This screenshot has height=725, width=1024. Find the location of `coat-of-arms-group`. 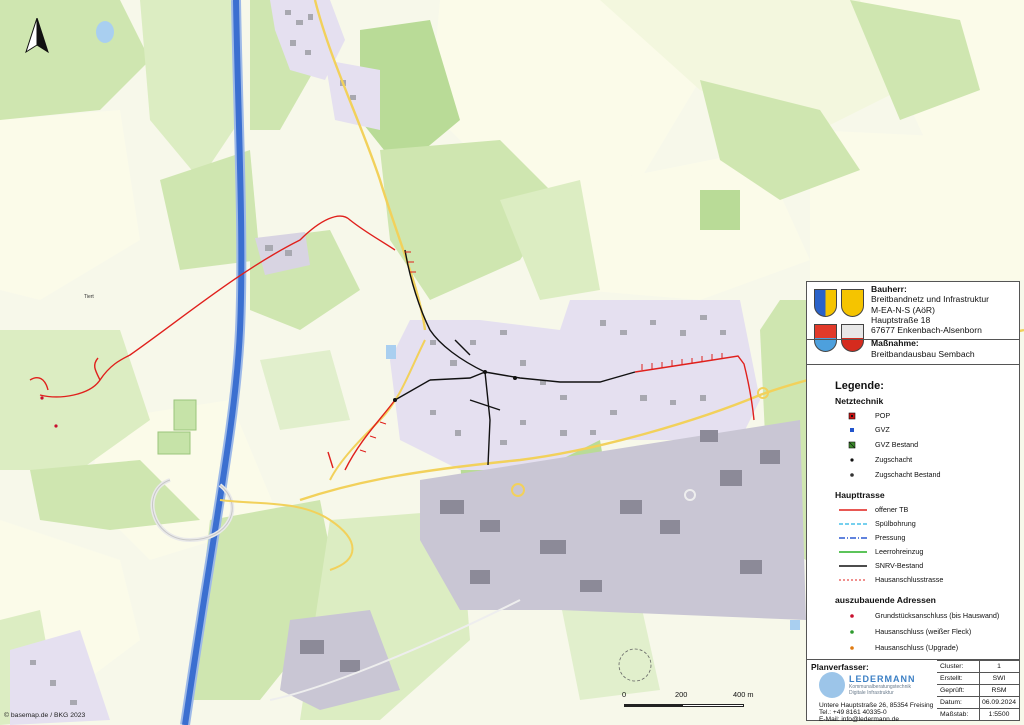

coat-of-arms-group is located at coordinates (840, 323).